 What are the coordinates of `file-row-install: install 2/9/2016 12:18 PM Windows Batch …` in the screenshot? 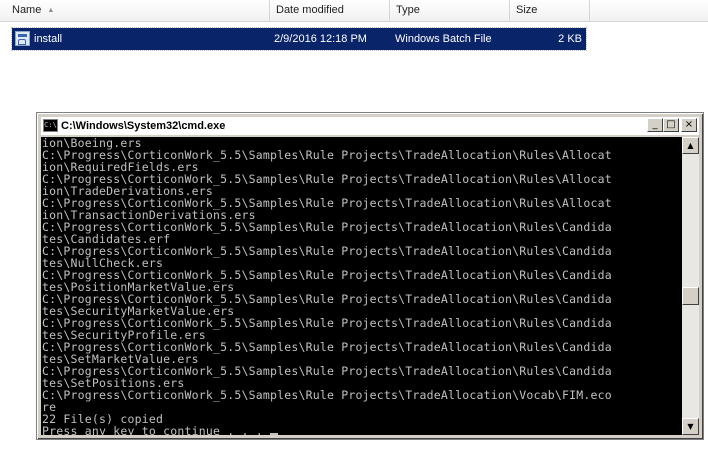 It's located at (299, 39).